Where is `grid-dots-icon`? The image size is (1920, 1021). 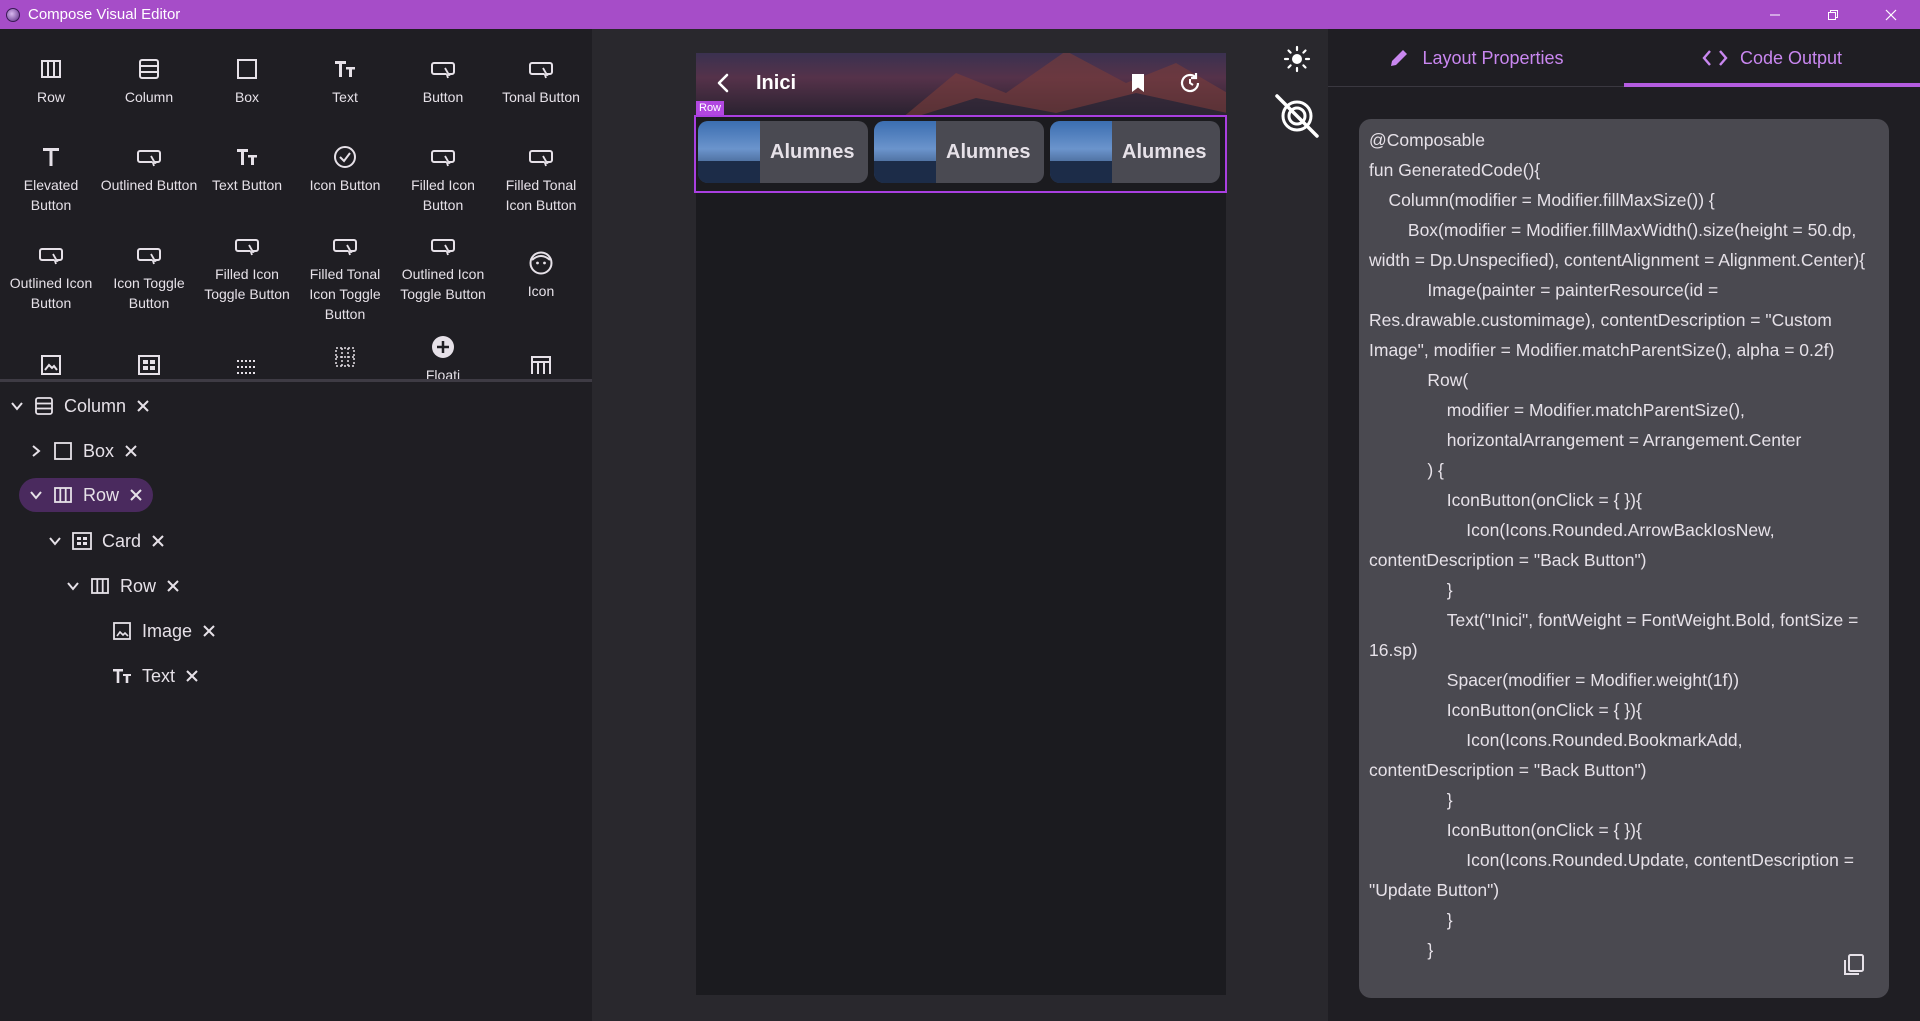
grid-dots-icon is located at coordinates (247, 365).